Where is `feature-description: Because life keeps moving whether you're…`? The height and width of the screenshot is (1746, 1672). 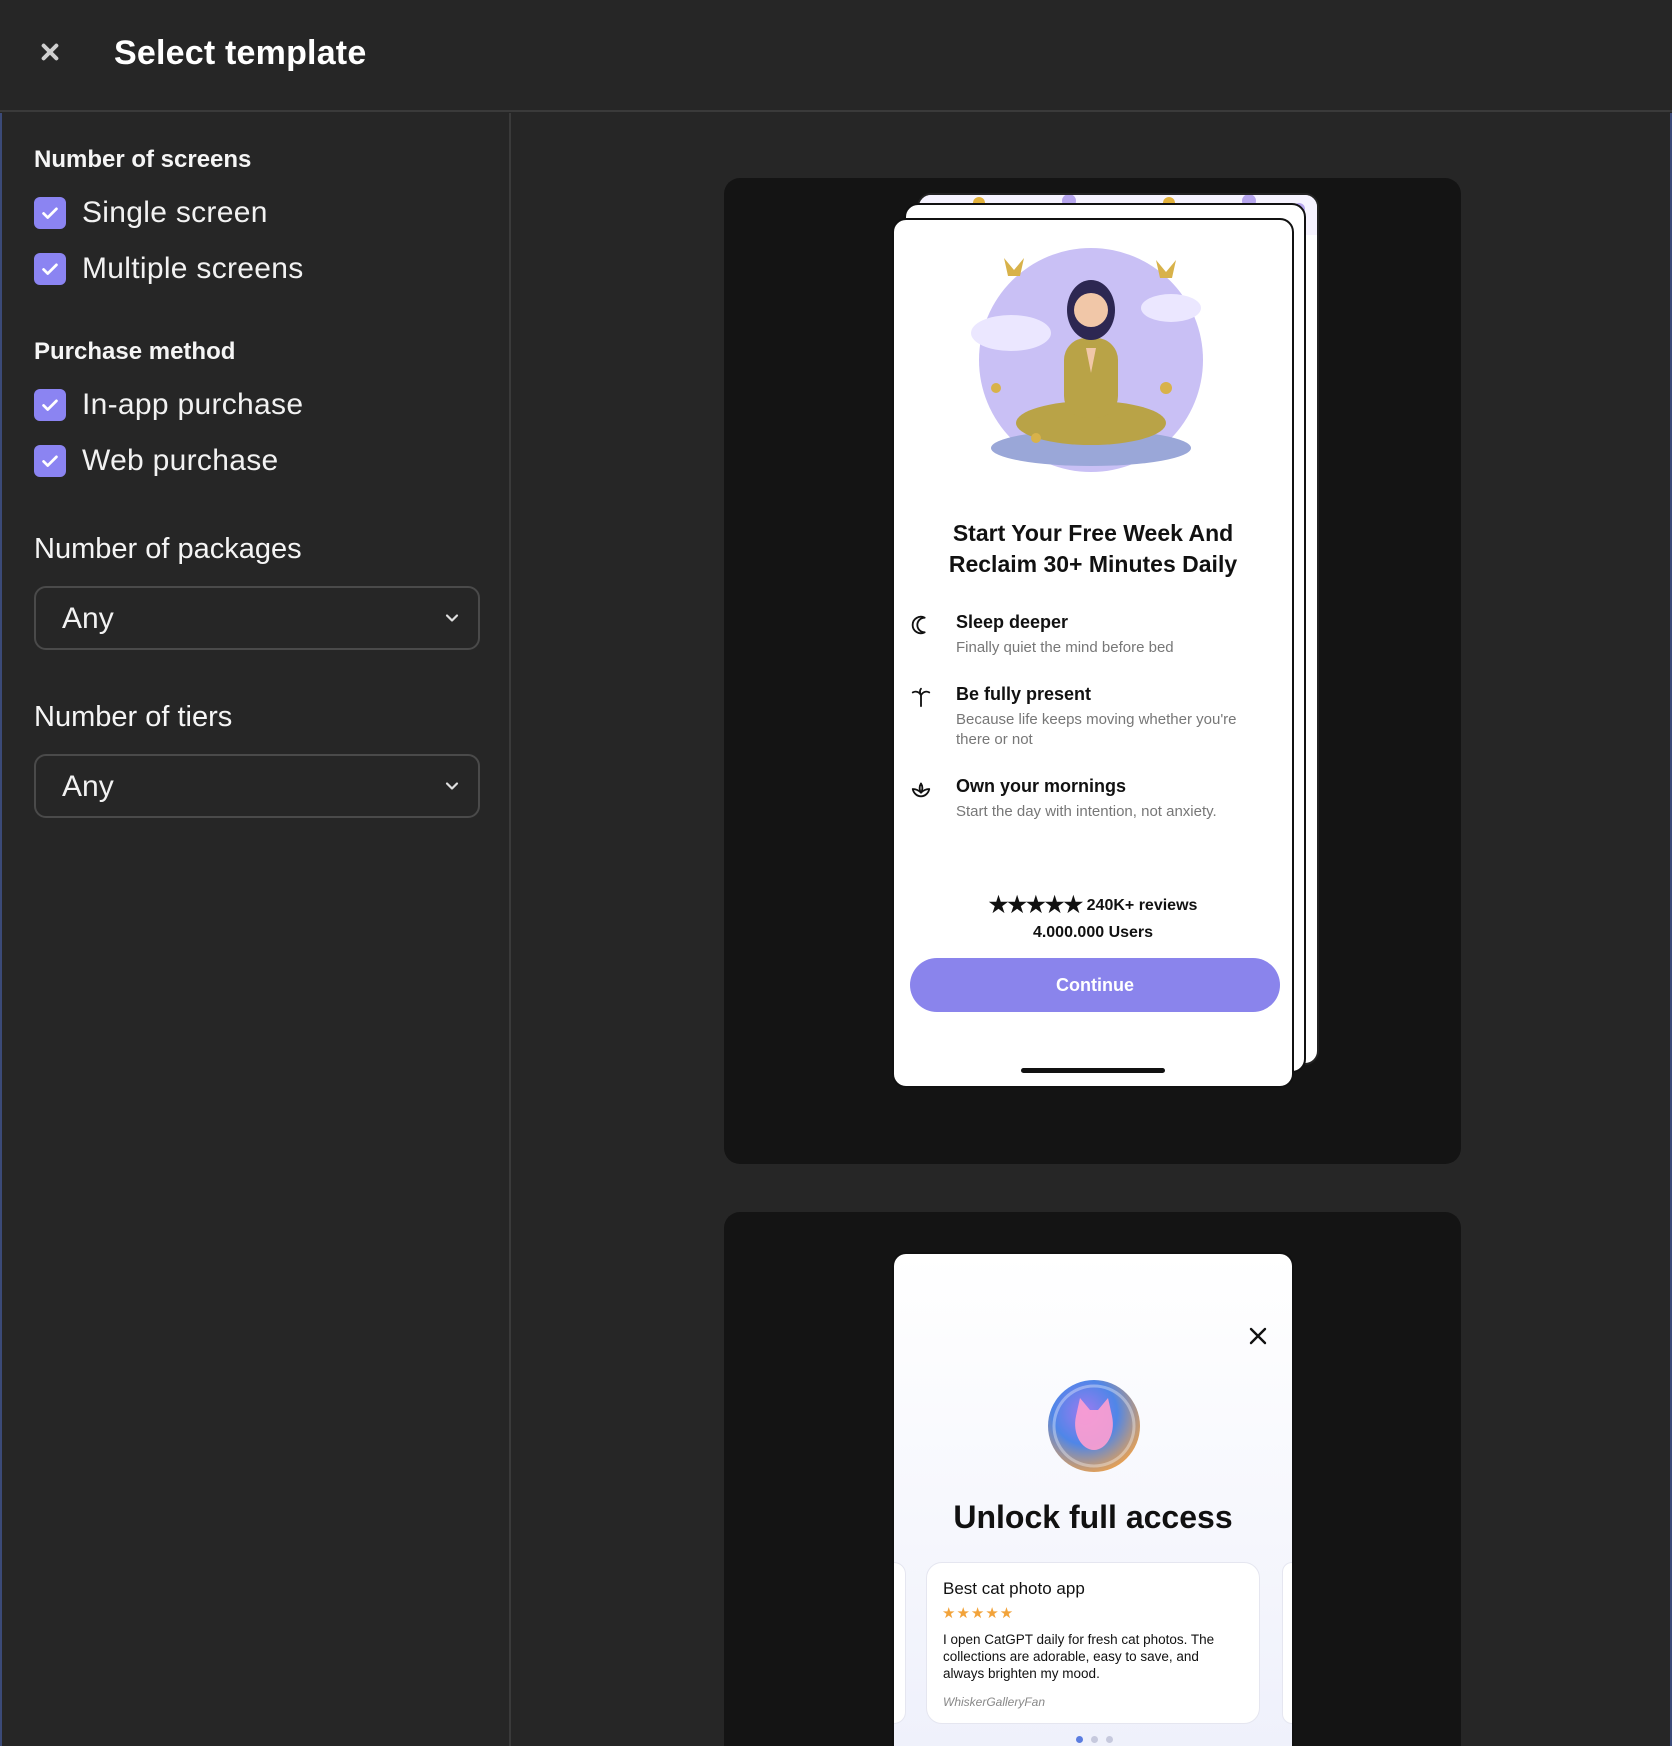 feature-description: Because life keeps moving whether you're… is located at coordinates (1096, 729).